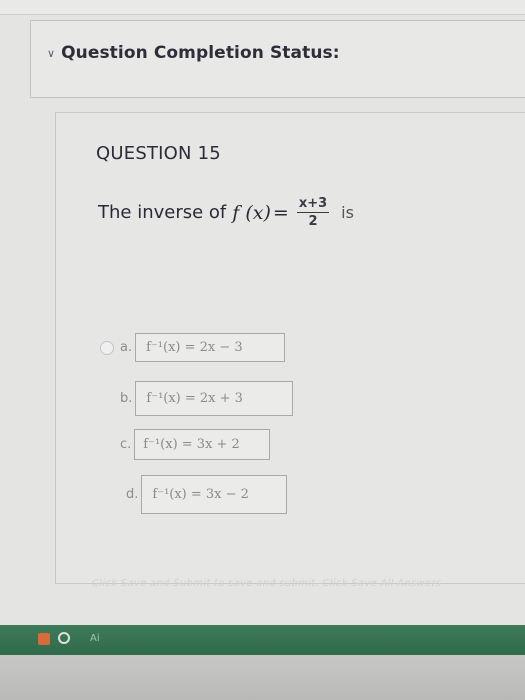 Image resolution: width=525 pixels, height=700 pixels. Describe the element at coordinates (210, 347) in the screenshot. I see `option-answer-a: f⁻¹(x) = 2x − 3` at that location.